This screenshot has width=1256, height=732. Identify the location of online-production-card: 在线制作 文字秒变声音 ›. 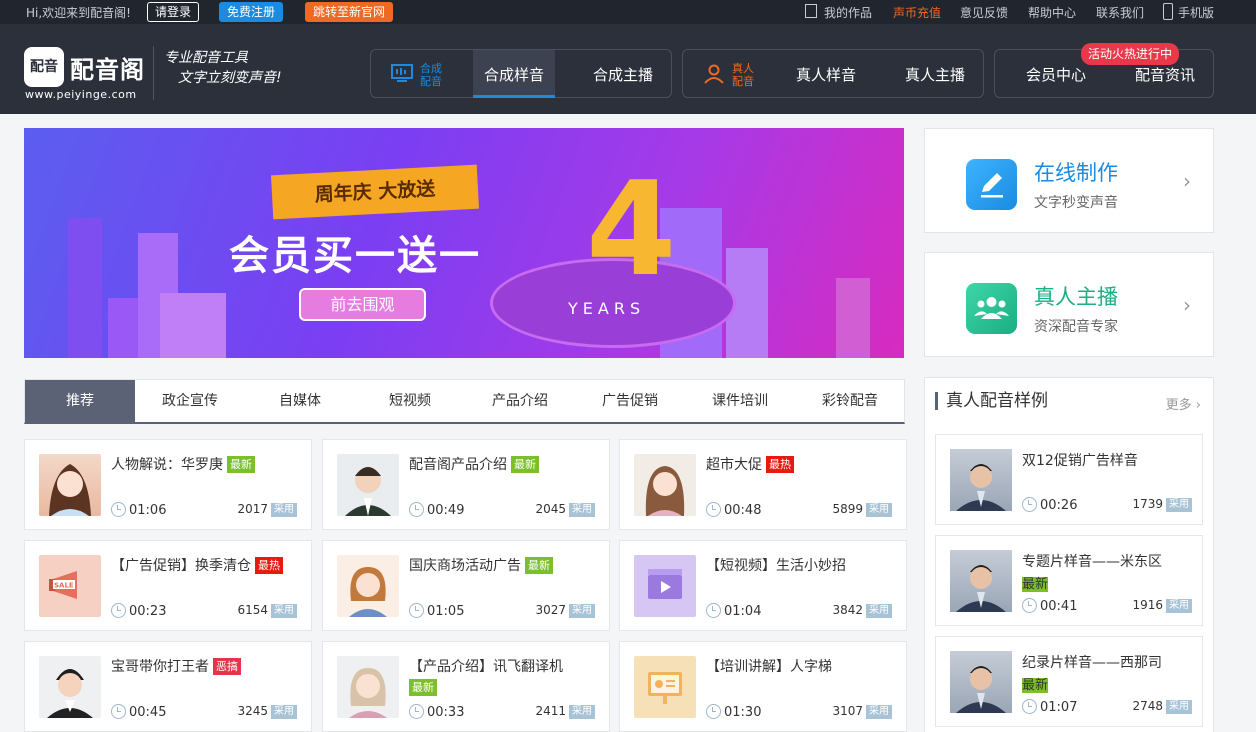
(1069, 180).